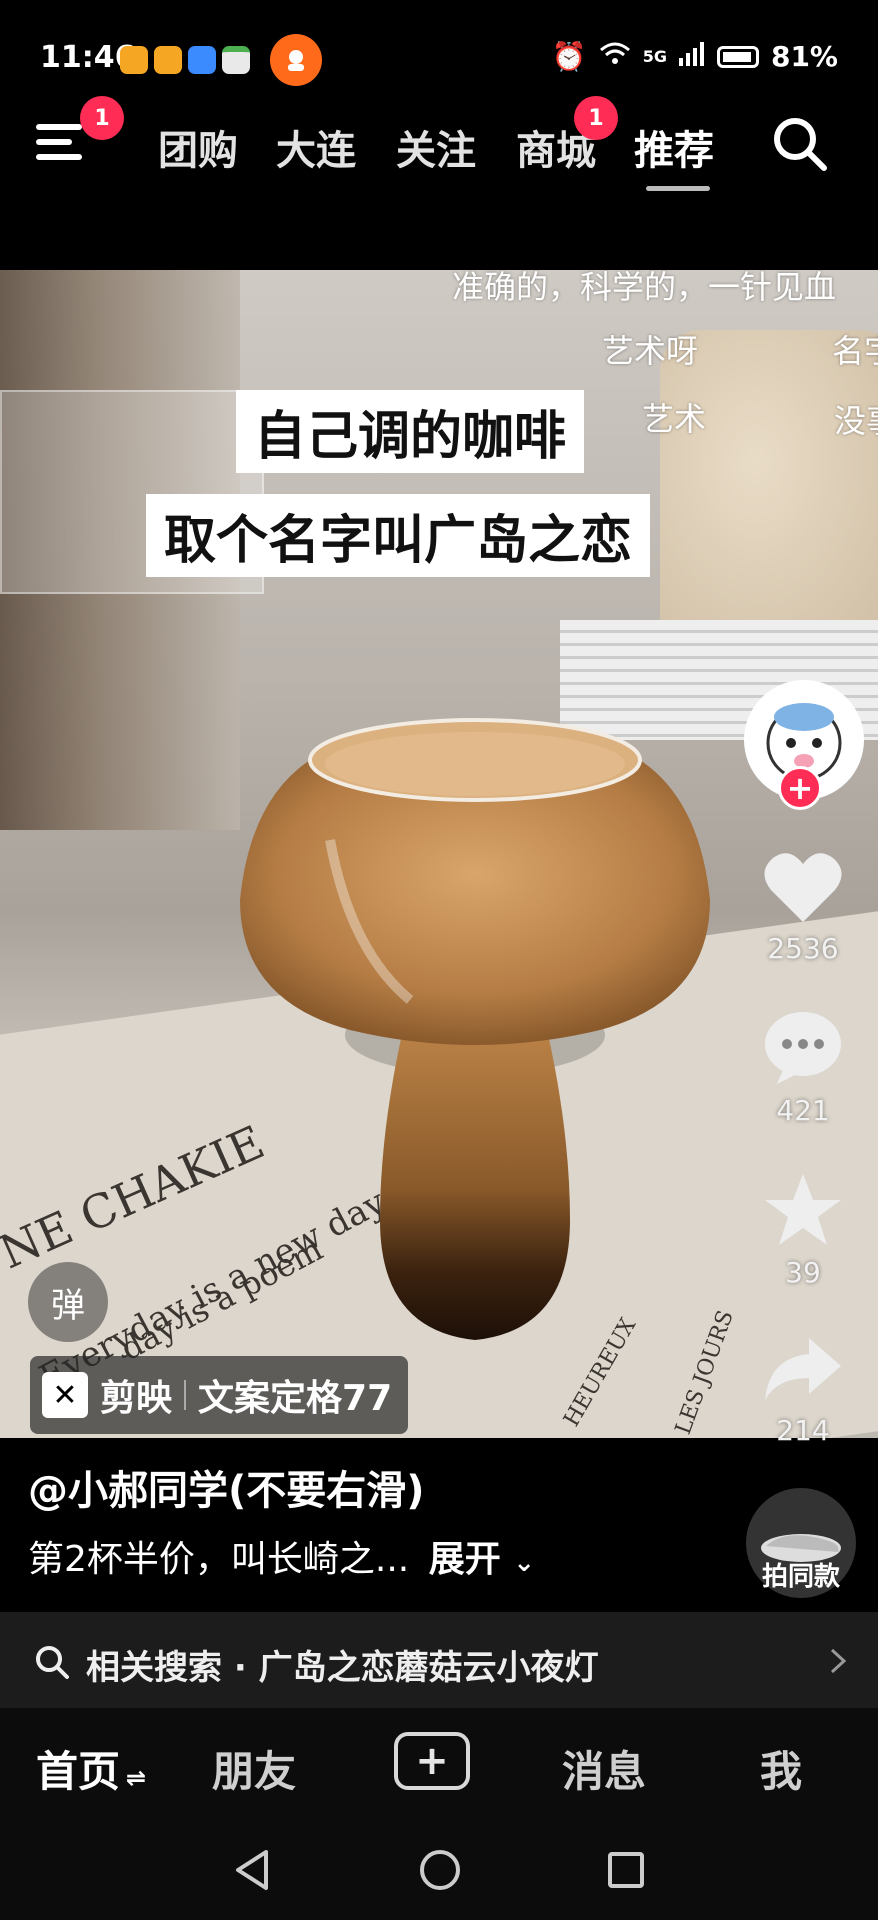 The width and height of the screenshot is (878, 1920). What do you see at coordinates (801, 1574) in the screenshot?
I see `same-style-label: 拍同款` at bounding box center [801, 1574].